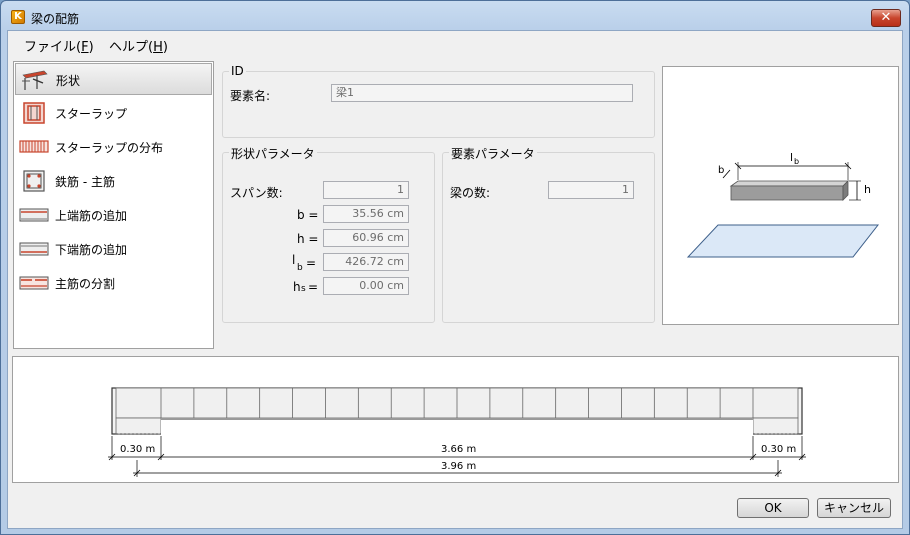 This screenshot has height=535, width=910. I want to click on beam-count-label: 梁の数:, so click(470, 193).